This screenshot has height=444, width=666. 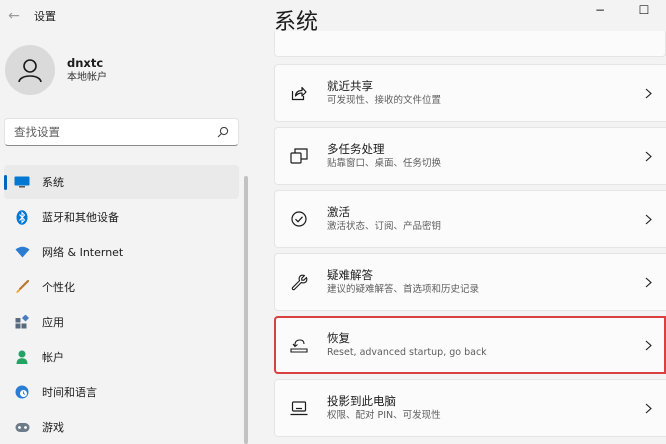 What do you see at coordinates (83, 252) in the screenshot?
I see `sidebar-item-label: 网络 & Internet` at bounding box center [83, 252].